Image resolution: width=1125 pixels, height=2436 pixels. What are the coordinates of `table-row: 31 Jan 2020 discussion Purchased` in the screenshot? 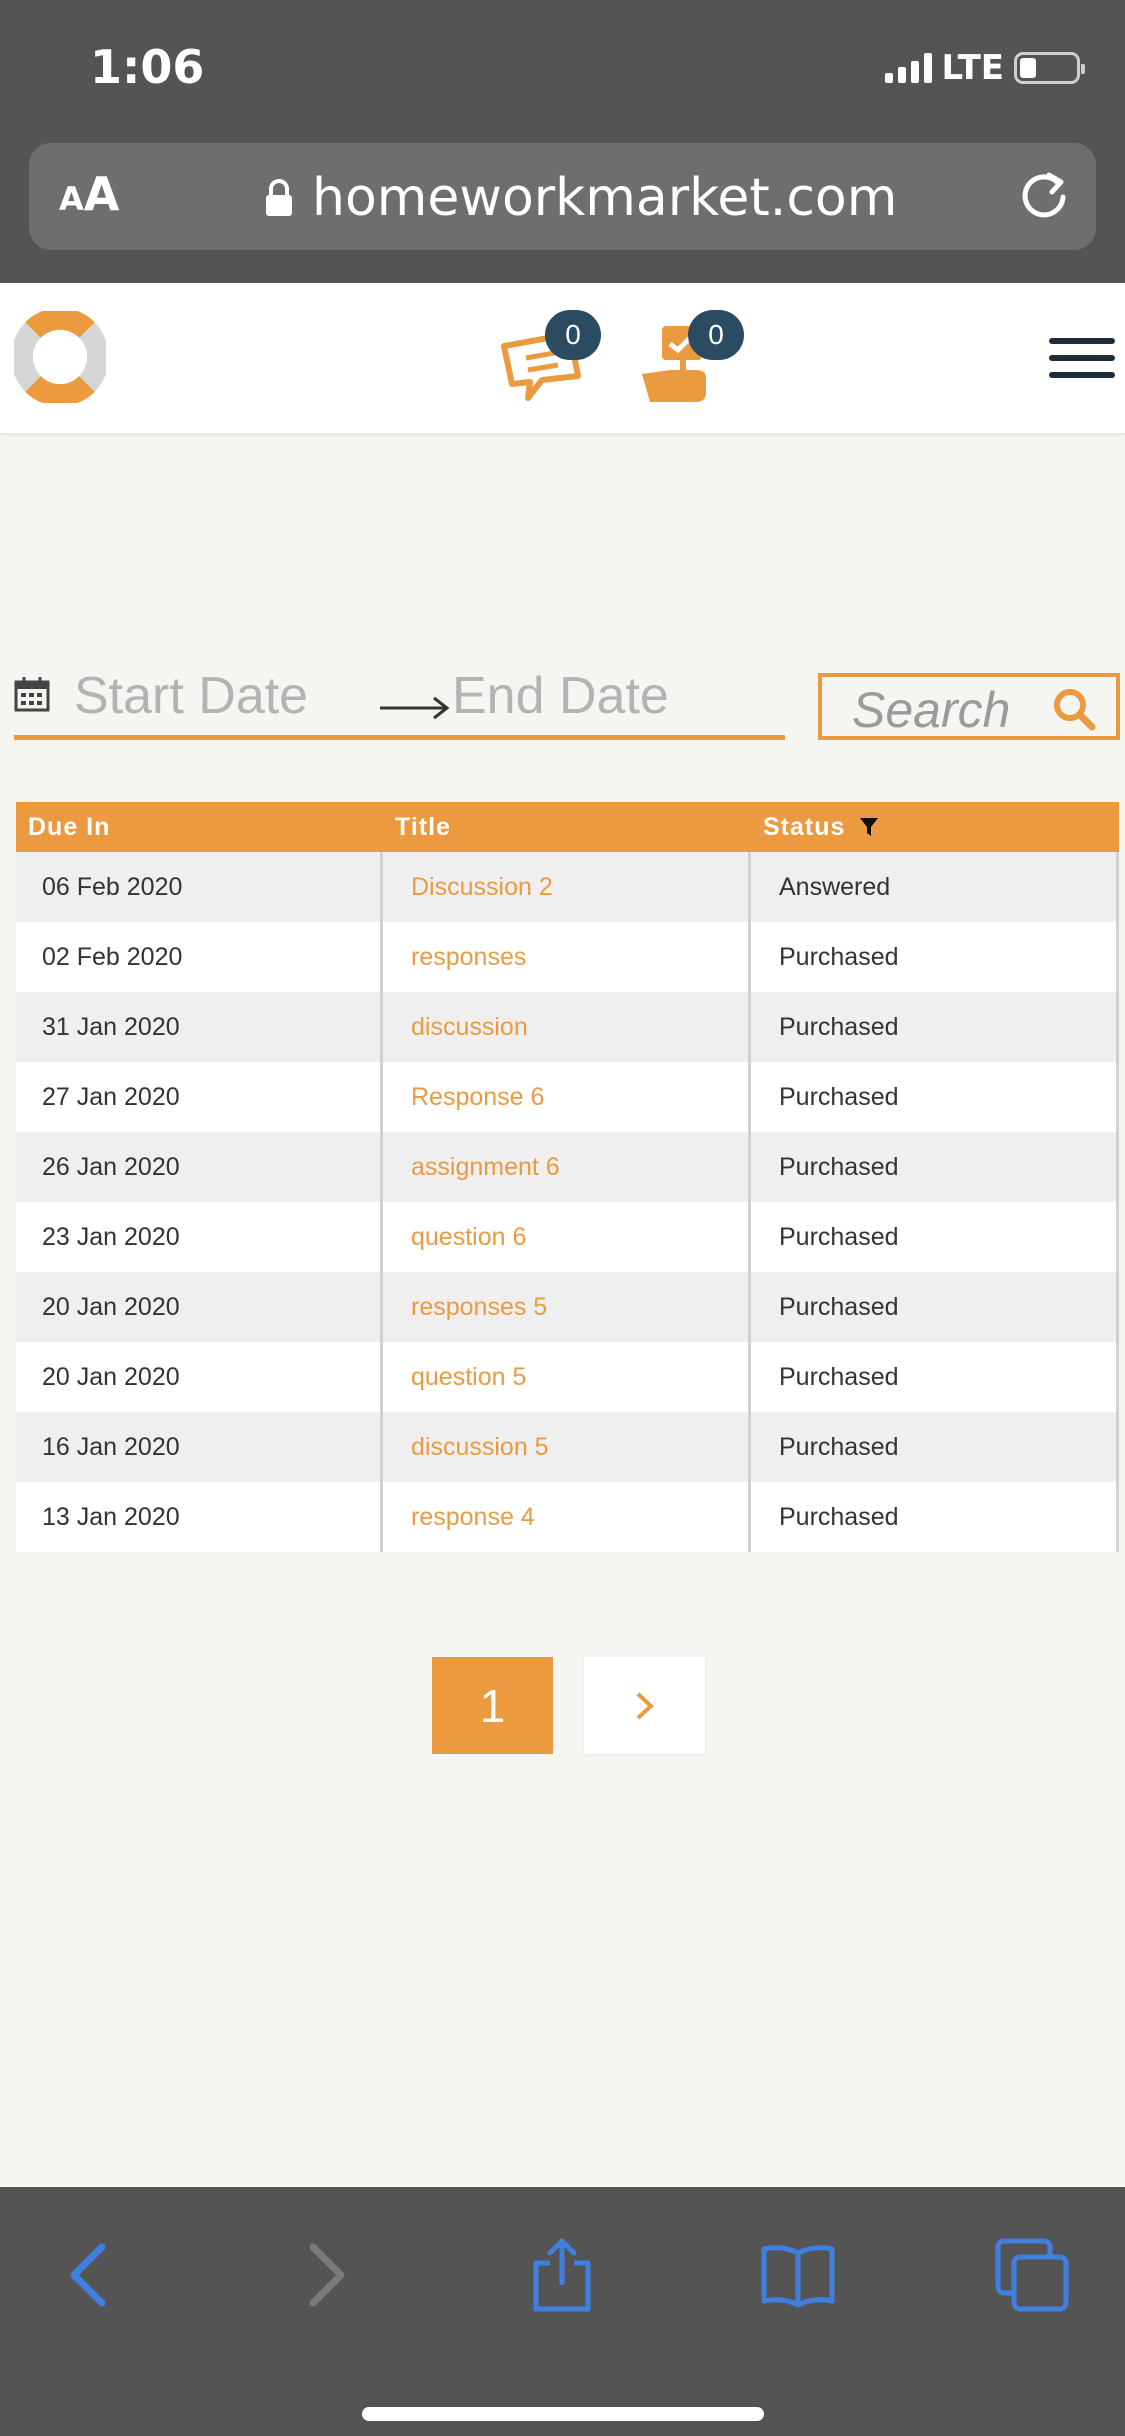 It's located at (567, 1027).